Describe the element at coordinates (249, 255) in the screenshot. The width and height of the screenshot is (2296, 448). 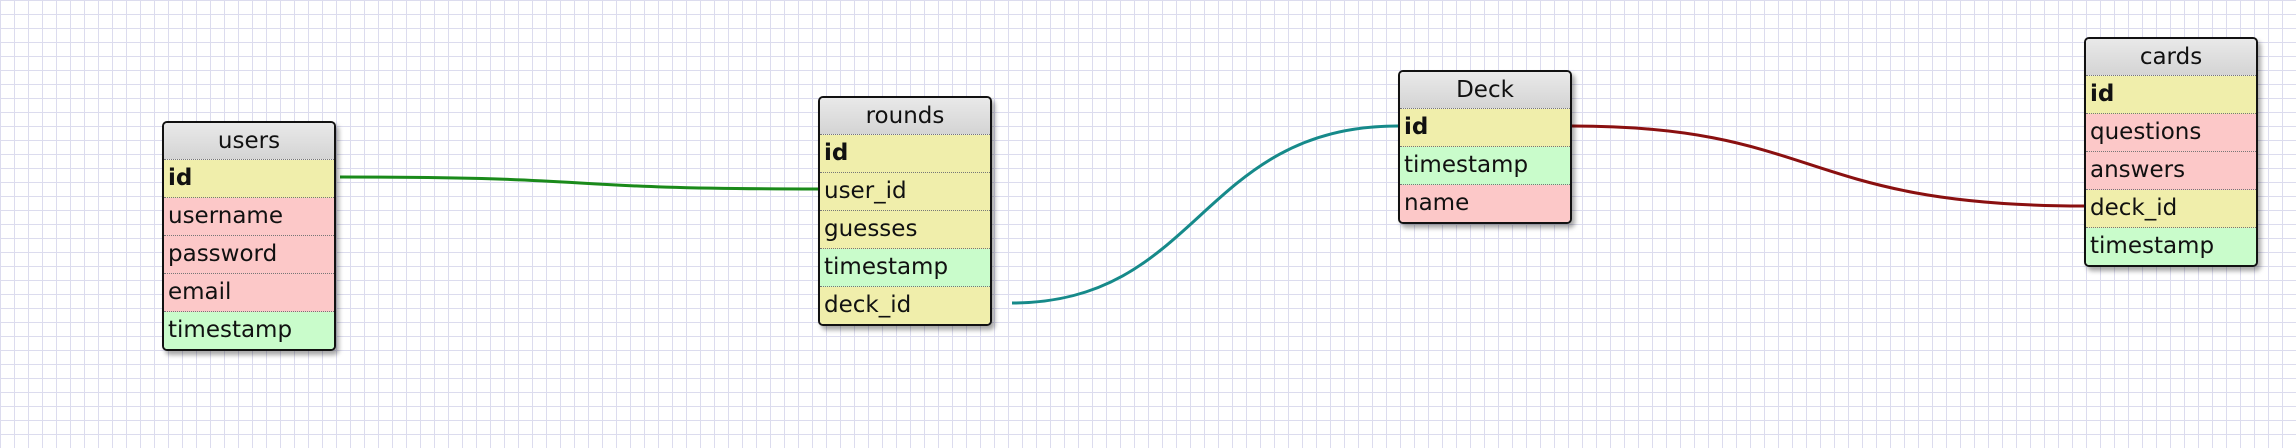
I see `field-users-password: password` at that location.